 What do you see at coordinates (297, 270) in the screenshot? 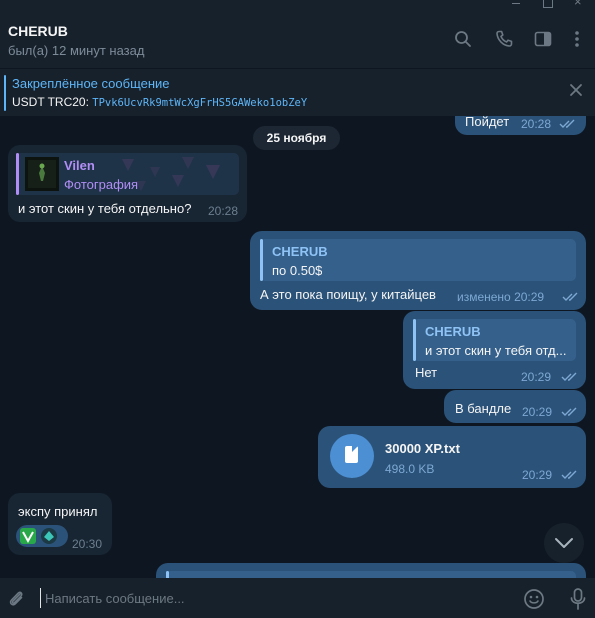
I see `reply-text: по 0.50$` at bounding box center [297, 270].